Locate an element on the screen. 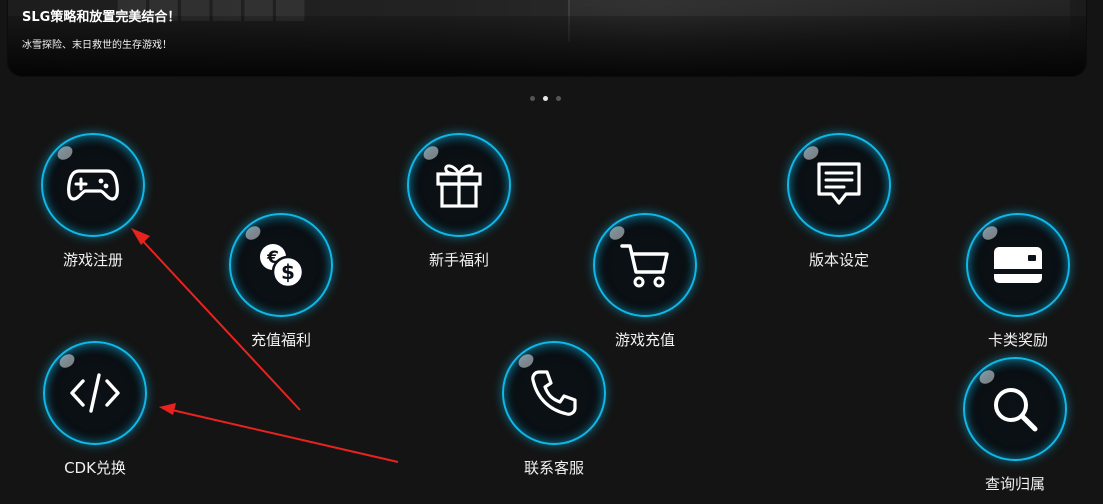 Image resolution: width=1103 pixels, height=504 pixels. arrow-to-cdk-redeem is located at coordinates (279, 433).